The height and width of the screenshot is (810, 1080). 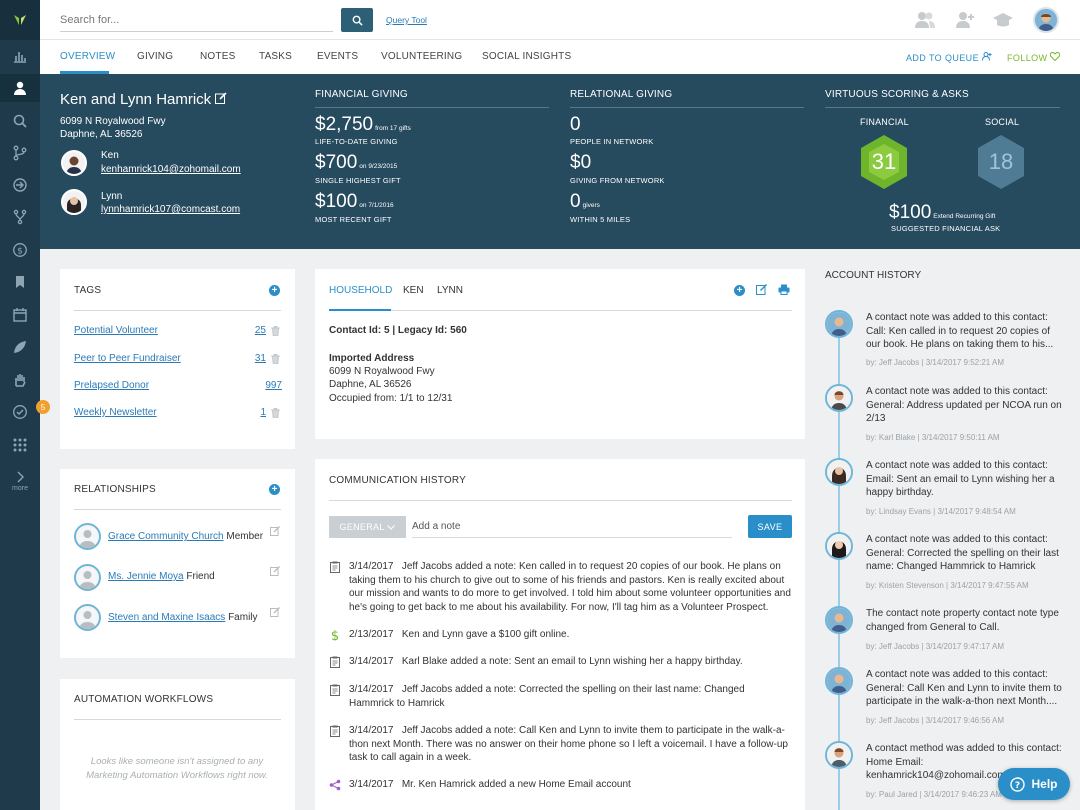 I want to click on more-label: more, so click(x=20, y=488).